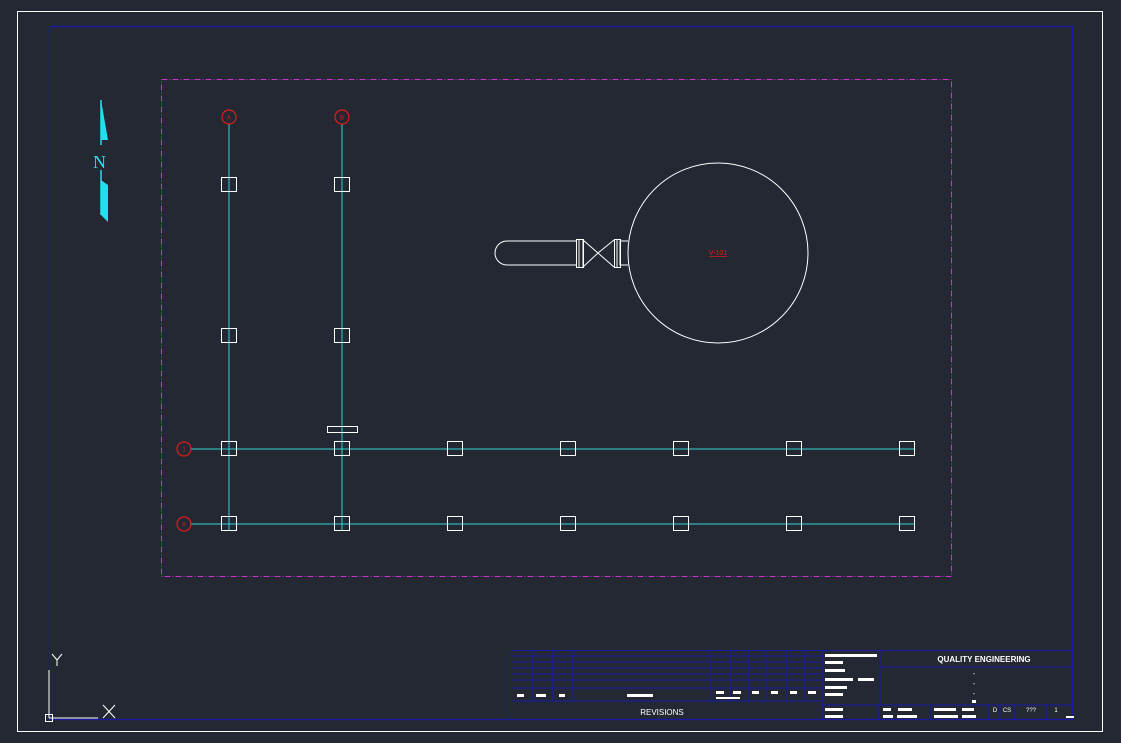 Image resolution: width=1121 pixels, height=743 pixels. I want to click on size-cell: D, so click(995, 711).